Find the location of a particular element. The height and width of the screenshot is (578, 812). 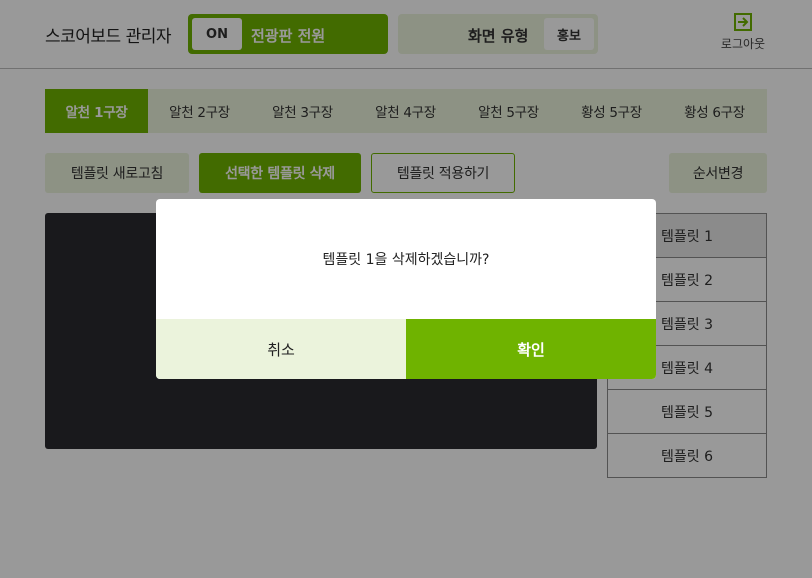

confirm-button: 확인 is located at coordinates (531, 349).